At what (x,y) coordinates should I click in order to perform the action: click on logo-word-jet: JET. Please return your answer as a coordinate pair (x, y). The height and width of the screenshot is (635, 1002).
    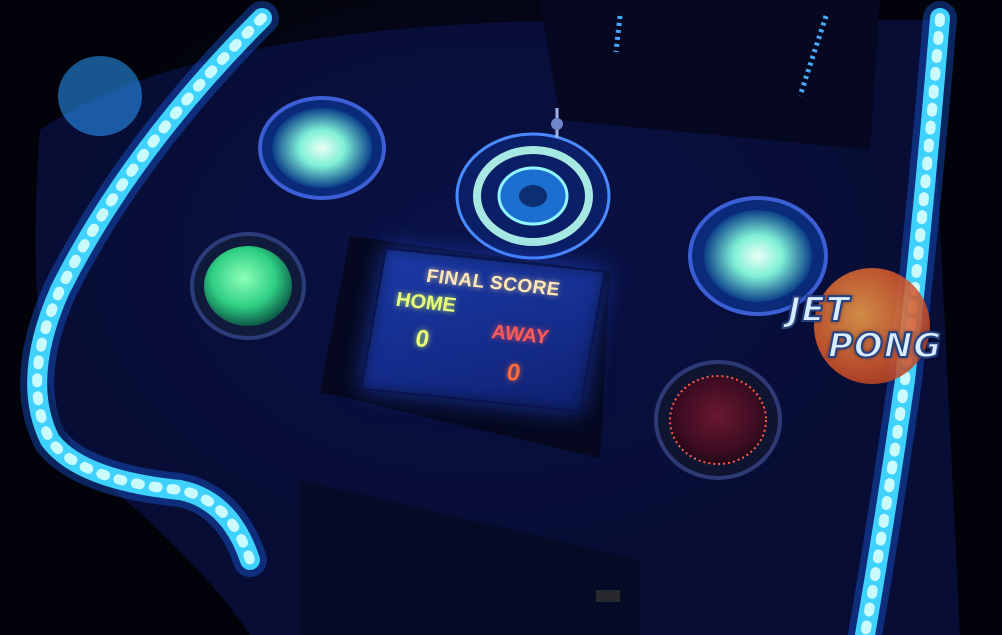
    Looking at the image, I should click on (819, 310).